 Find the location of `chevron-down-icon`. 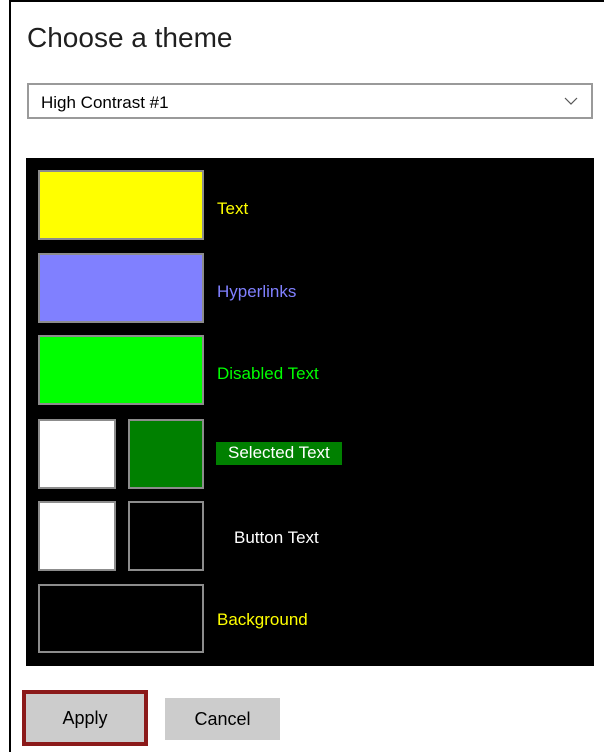

chevron-down-icon is located at coordinates (571, 101).